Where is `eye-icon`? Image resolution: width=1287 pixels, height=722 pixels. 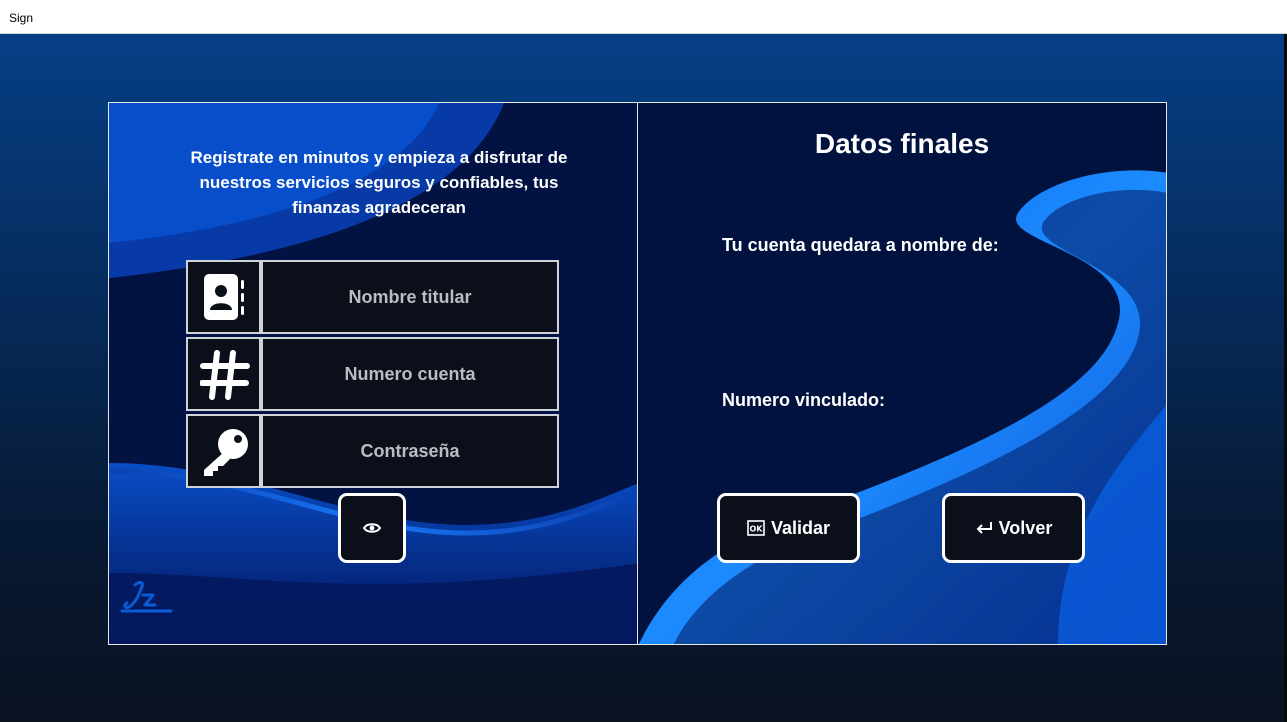 eye-icon is located at coordinates (372, 528).